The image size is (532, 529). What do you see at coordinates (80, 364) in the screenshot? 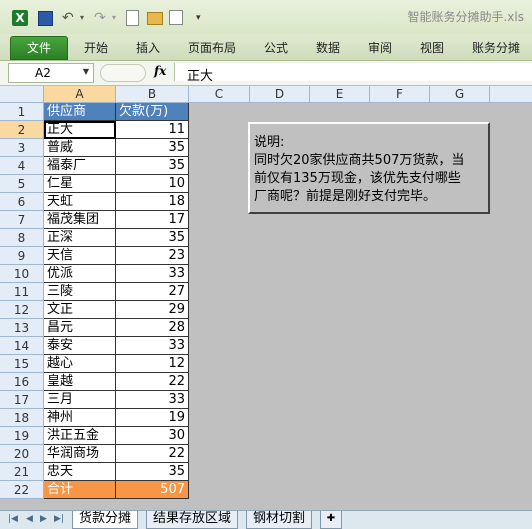
I see `supplier-cell: 越心` at bounding box center [80, 364].